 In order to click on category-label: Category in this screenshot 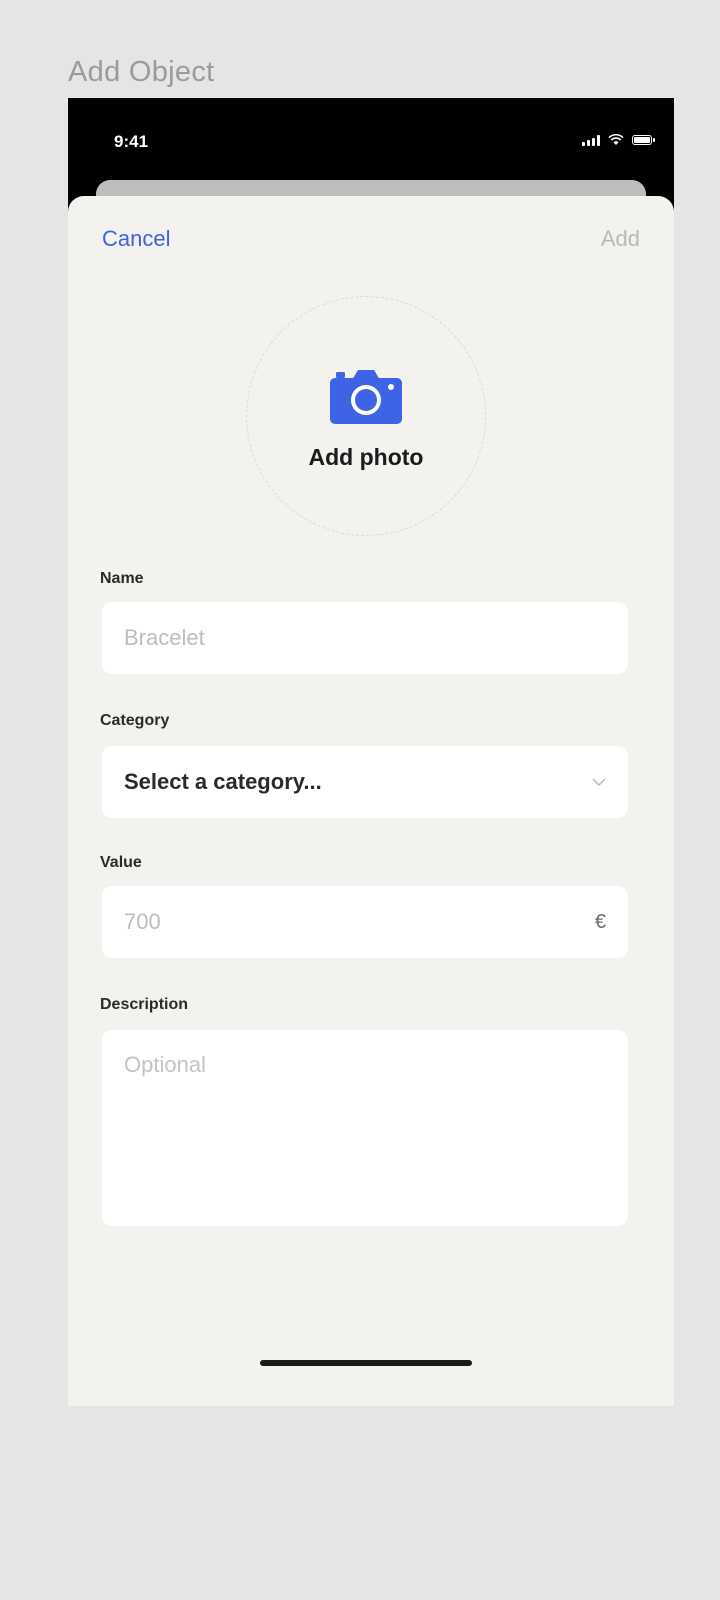, I will do `click(135, 720)`.